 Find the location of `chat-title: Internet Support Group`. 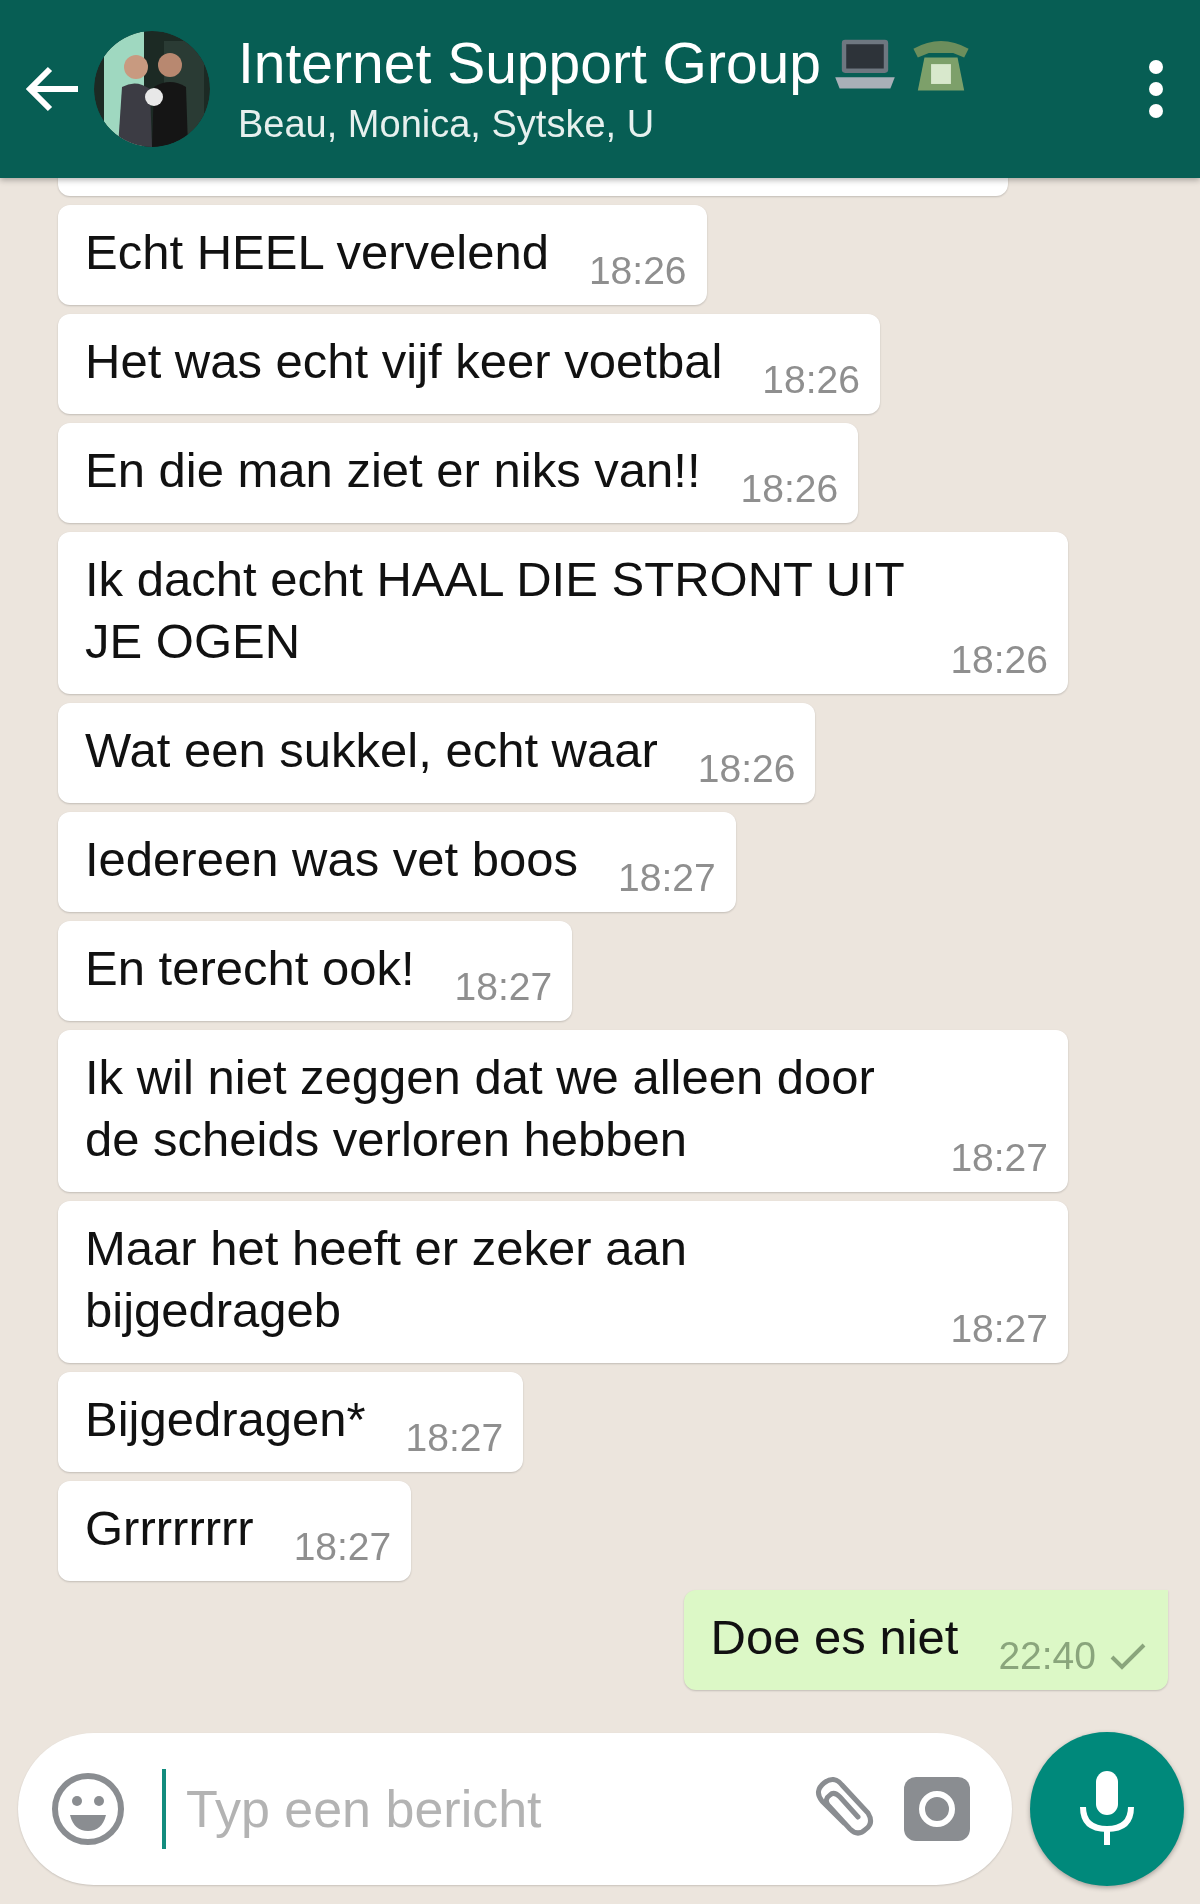

chat-title: Internet Support Group is located at coordinates (530, 63).